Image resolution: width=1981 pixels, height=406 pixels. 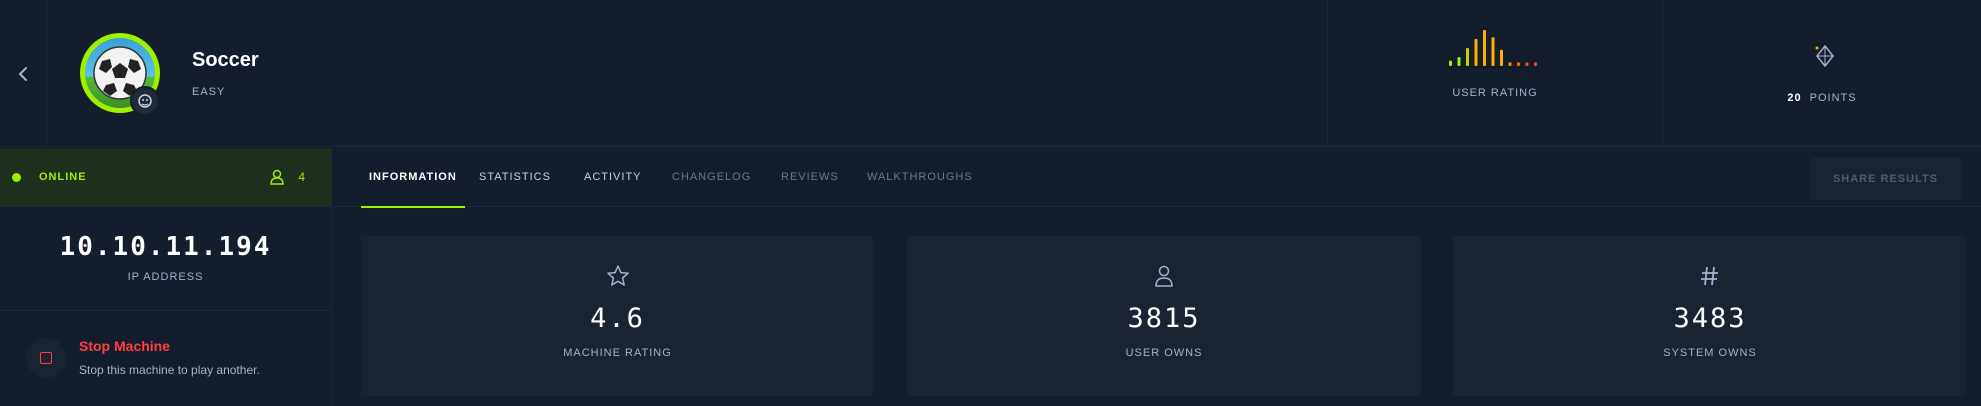 I want to click on stop-machine-button, so click(x=46, y=358).